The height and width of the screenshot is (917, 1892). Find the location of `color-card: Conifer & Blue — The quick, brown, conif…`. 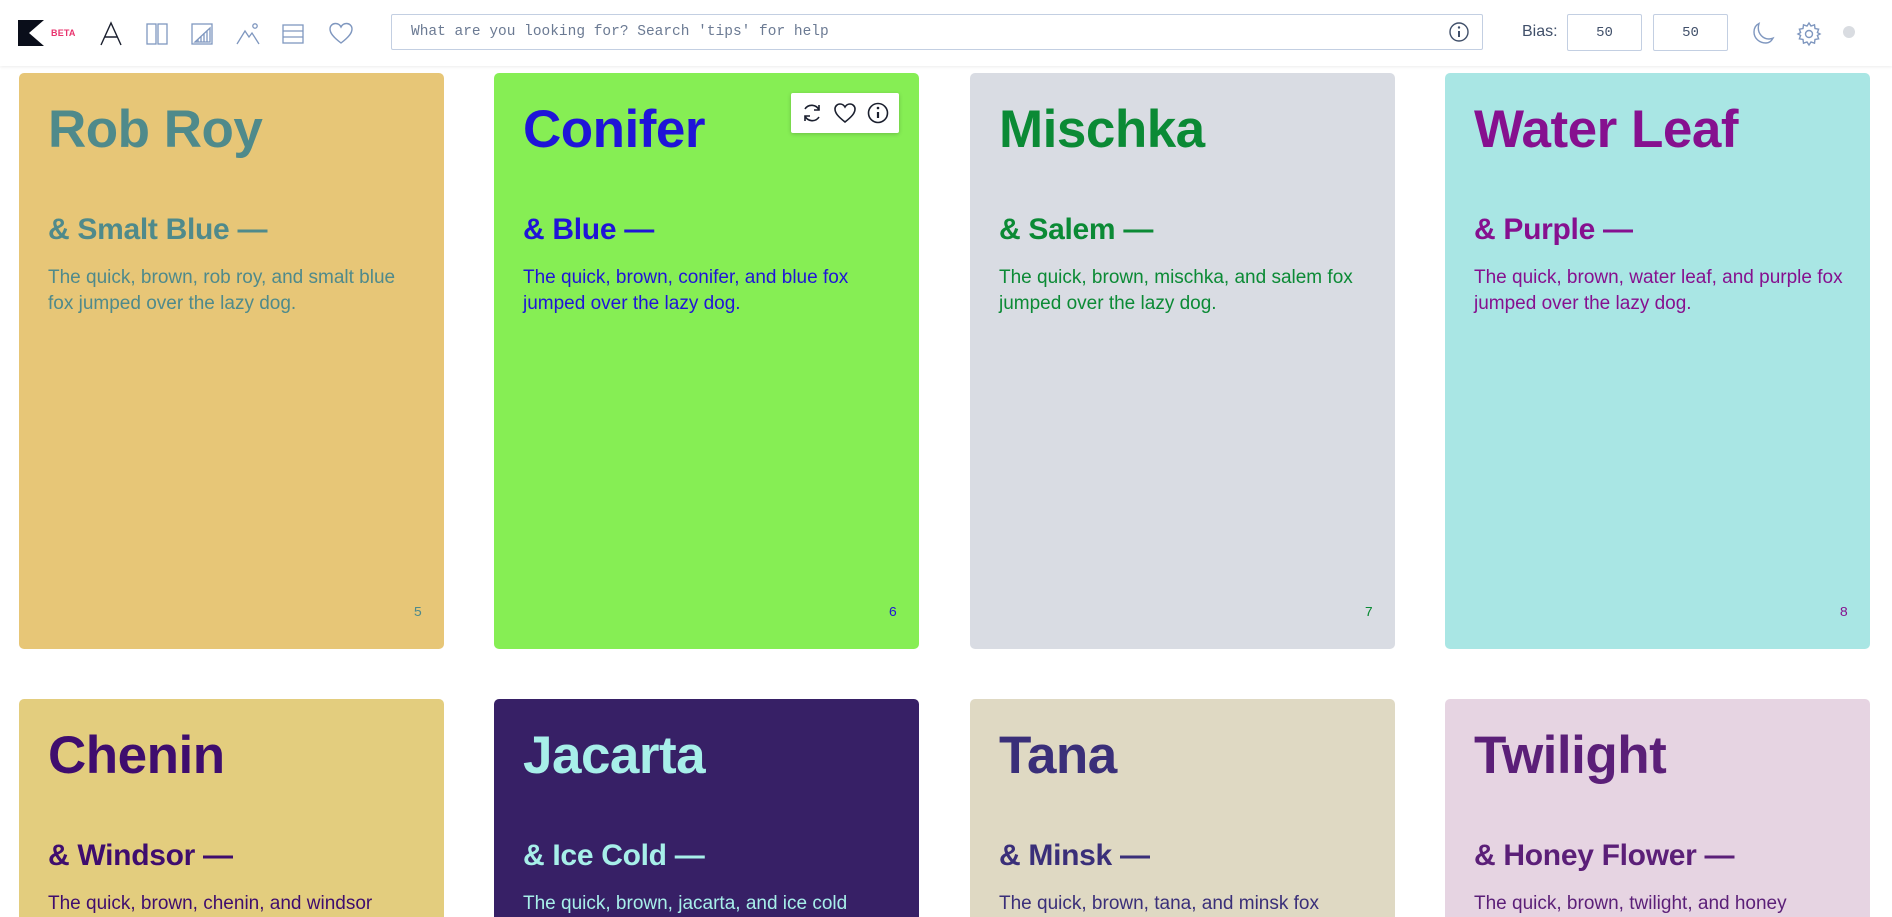

color-card: Conifer & Blue — The quick, brown, conif… is located at coordinates (706, 361).